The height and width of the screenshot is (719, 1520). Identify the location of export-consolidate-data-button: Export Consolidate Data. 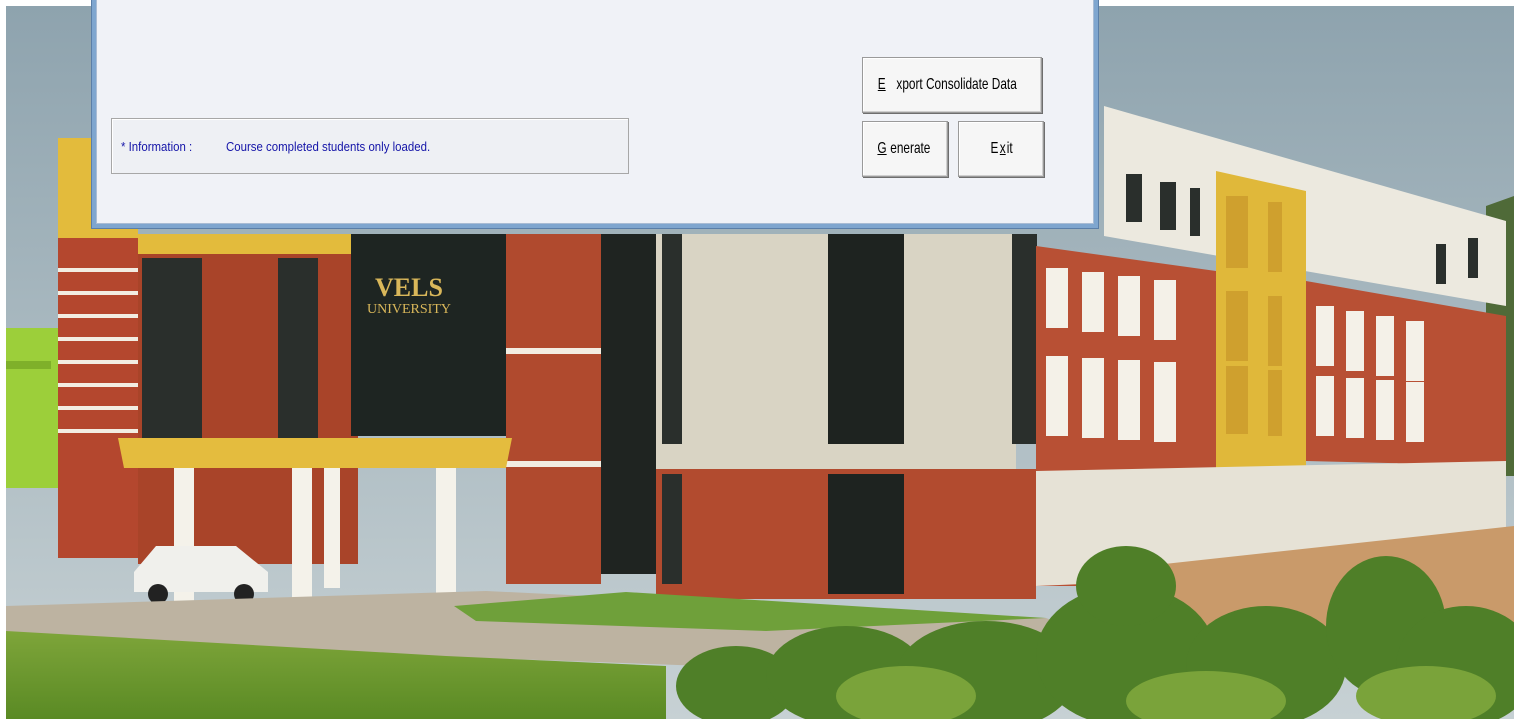
(952, 85).